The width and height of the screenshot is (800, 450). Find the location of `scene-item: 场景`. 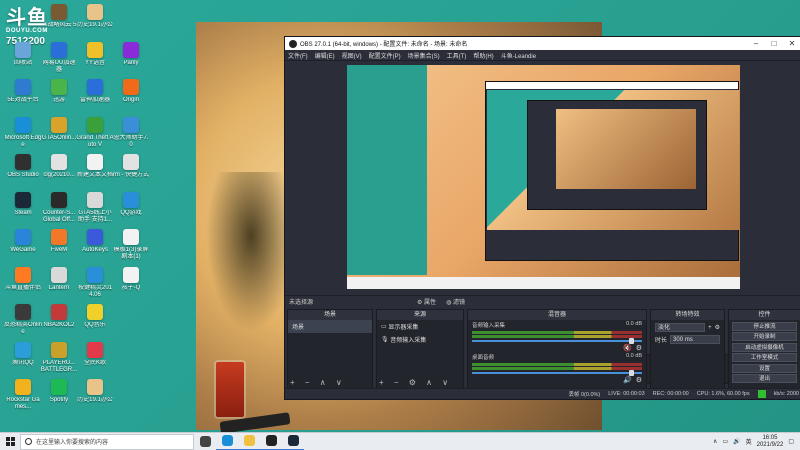

scene-item: 场景 is located at coordinates (330, 326).